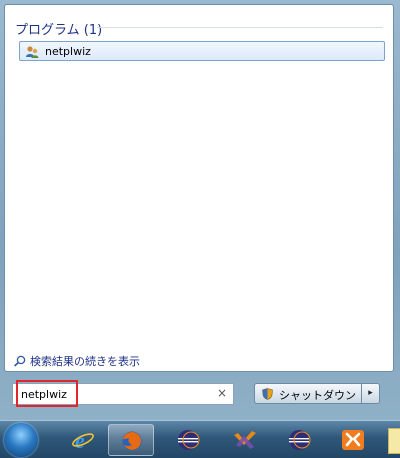 The height and width of the screenshot is (458, 400). Describe the element at coordinates (202, 51) in the screenshot. I see `result-item-netplwiz: netplwiz` at that location.